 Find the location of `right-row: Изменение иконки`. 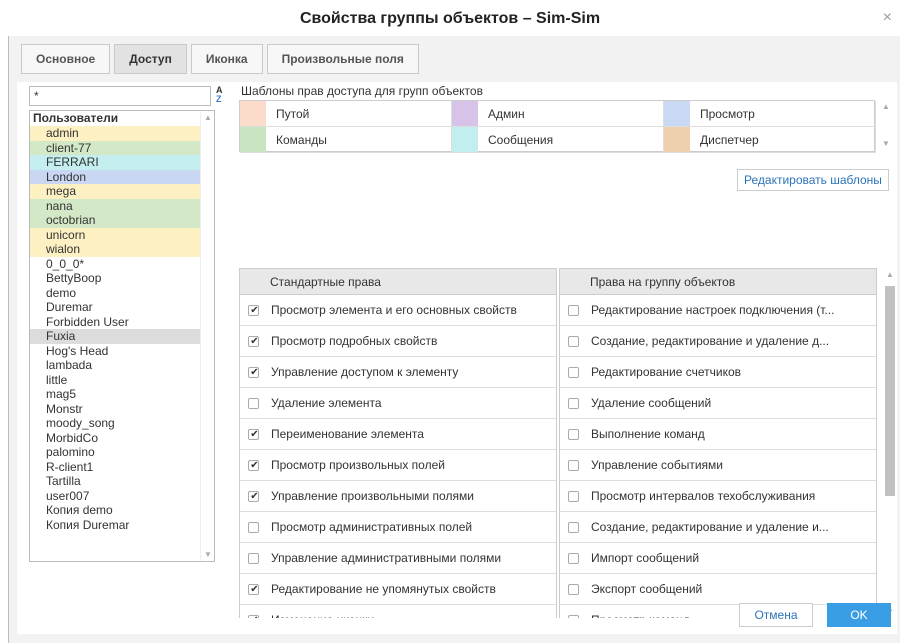

right-row: Изменение иконки is located at coordinates (398, 611).